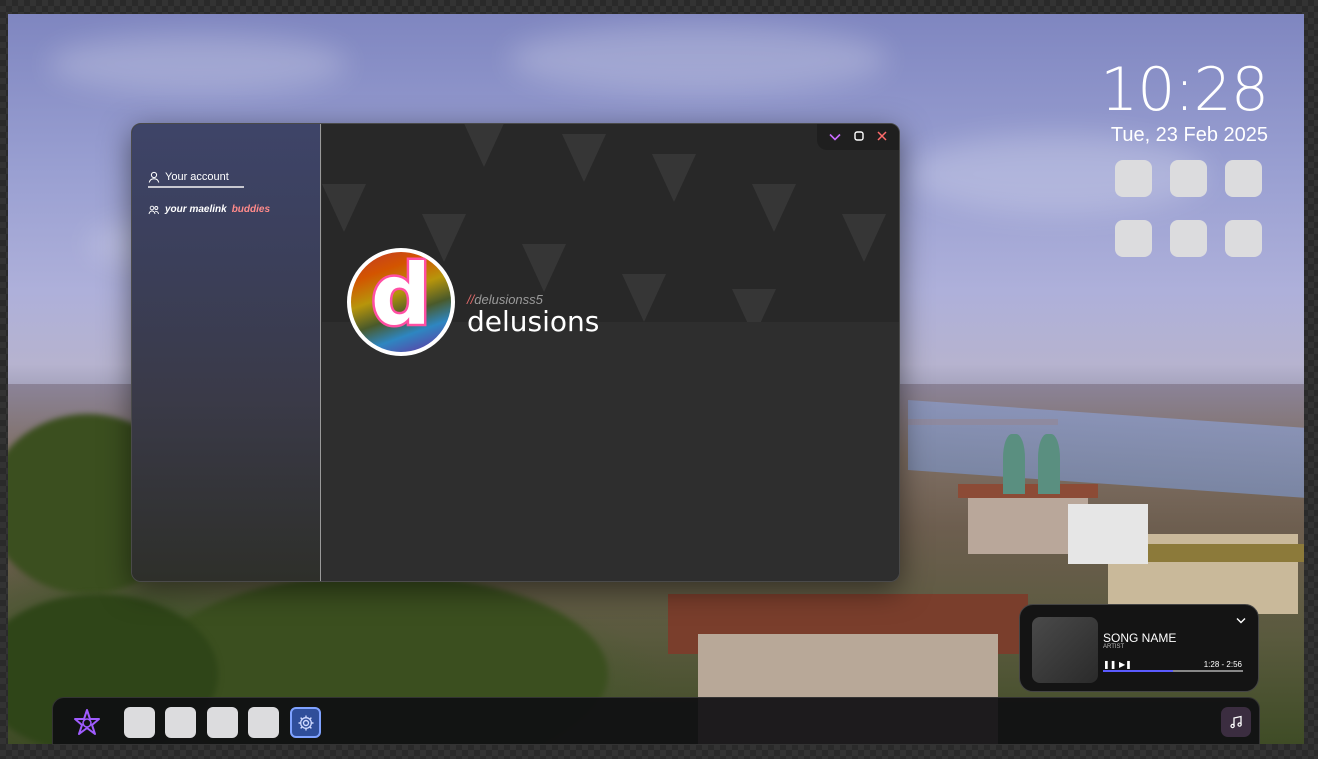 The height and width of the screenshot is (759, 1318). I want to click on window-sidebar: Your account your maelink buddies, so click(226, 352).